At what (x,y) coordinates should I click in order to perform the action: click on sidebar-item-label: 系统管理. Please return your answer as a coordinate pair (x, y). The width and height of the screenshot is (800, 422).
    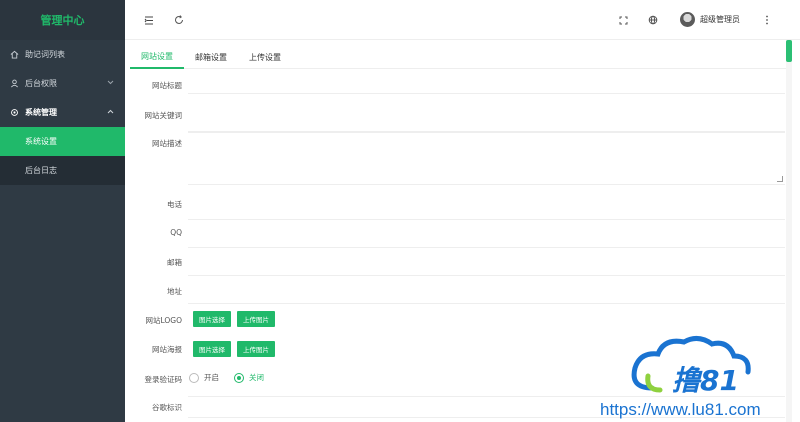
    Looking at the image, I should click on (41, 112).